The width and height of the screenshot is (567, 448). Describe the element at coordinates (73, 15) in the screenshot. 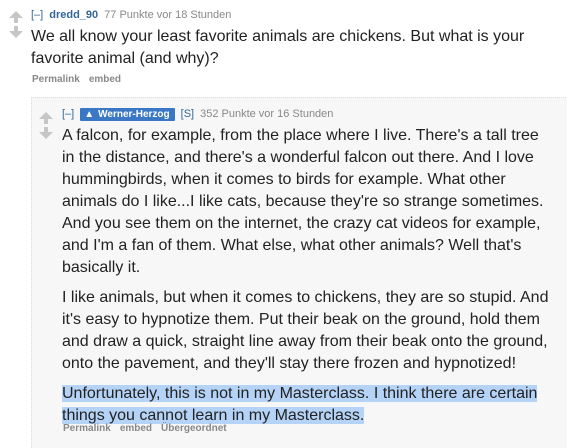

I see `author-link: dredd_90` at that location.